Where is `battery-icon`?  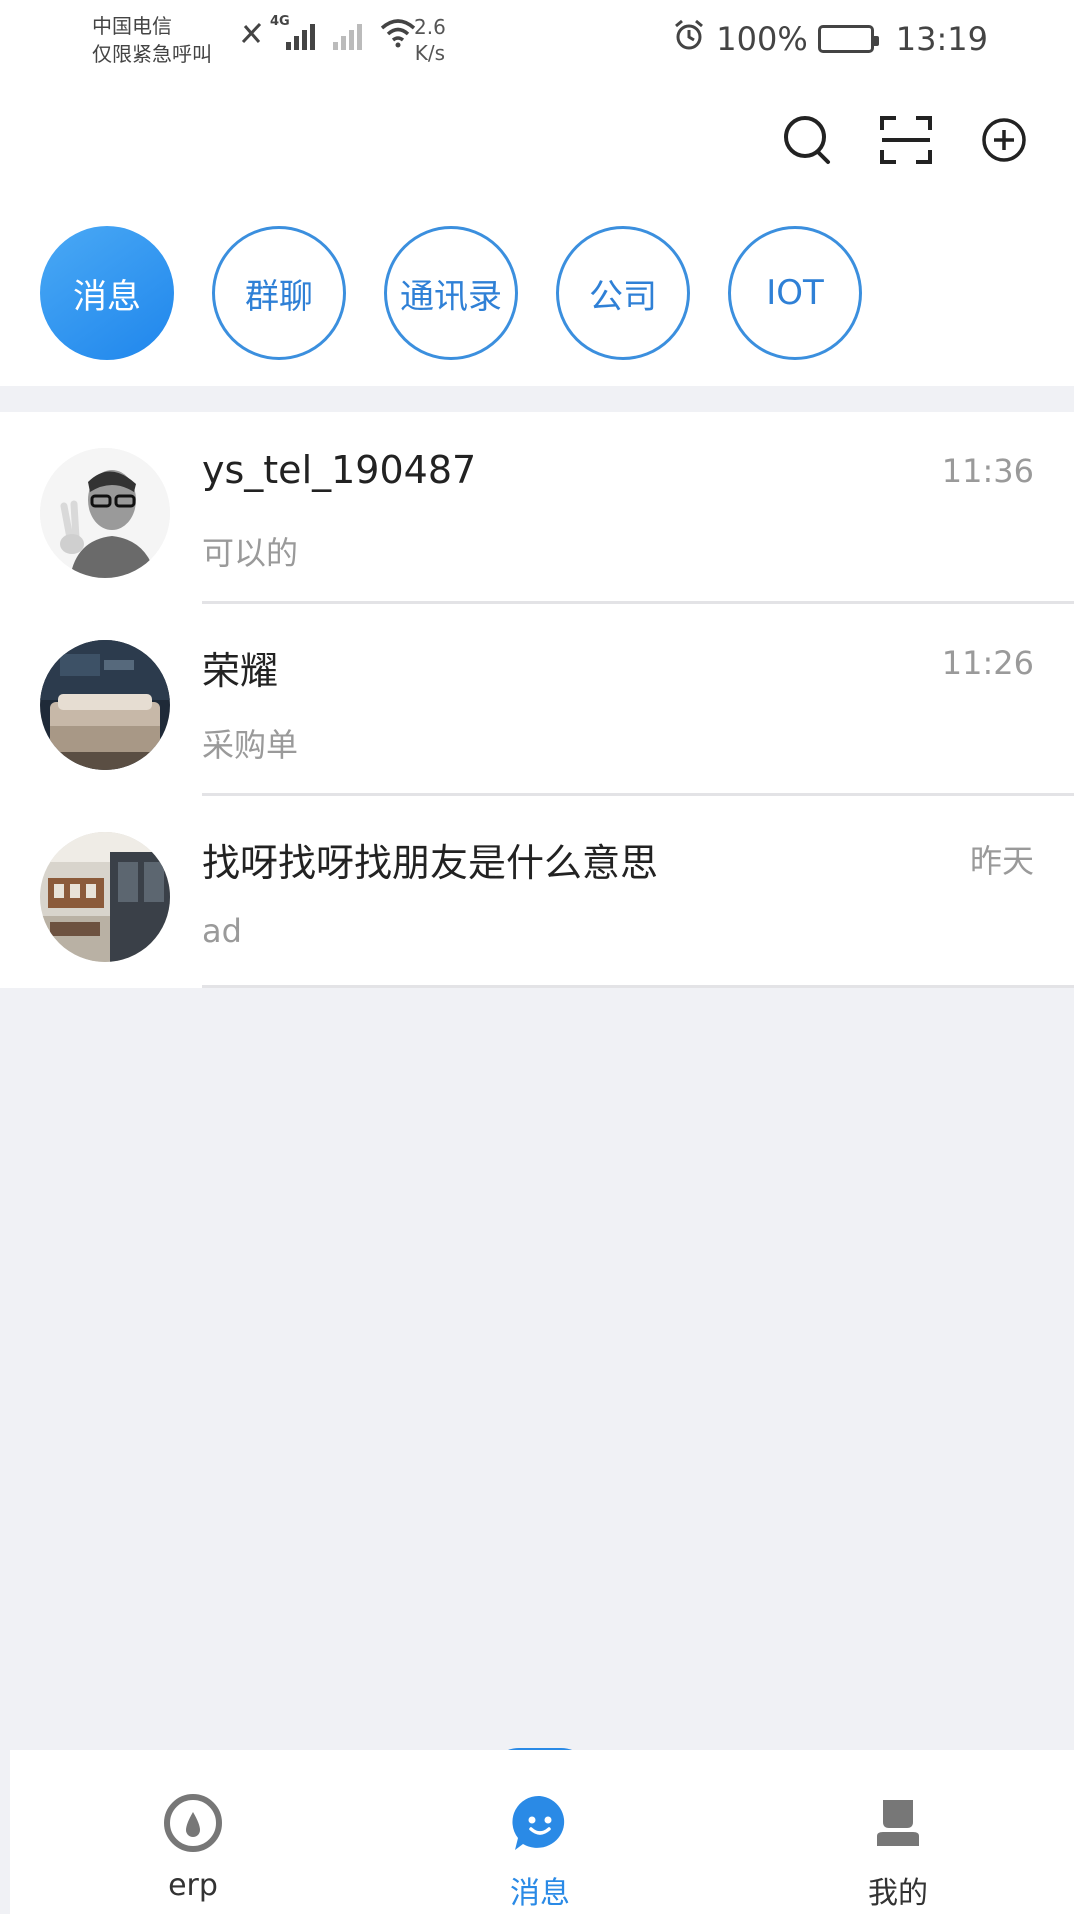
battery-icon is located at coordinates (848, 39).